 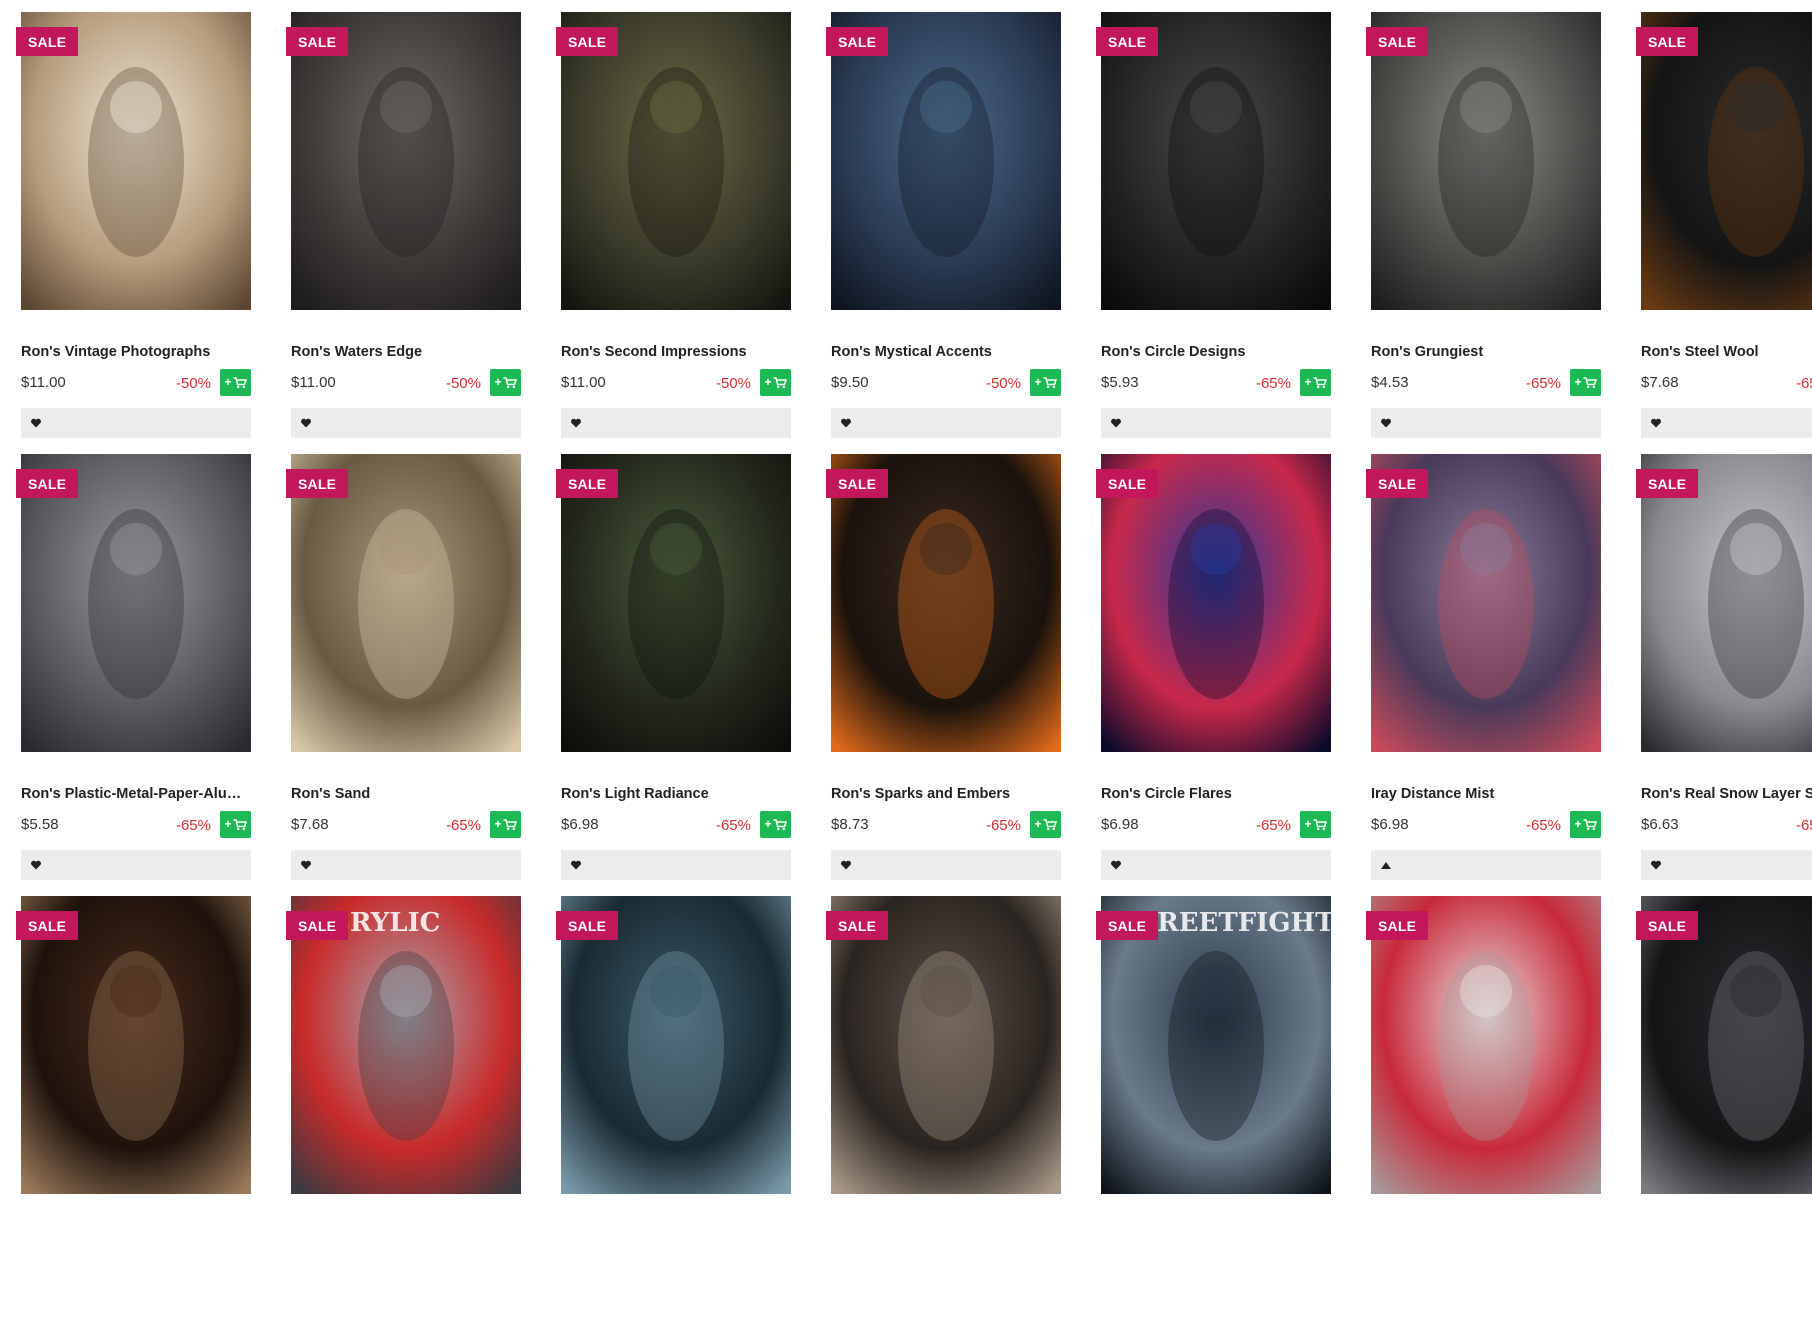 I want to click on product-thumbnail: STREETFIGHT, so click(x=1216, y=1045).